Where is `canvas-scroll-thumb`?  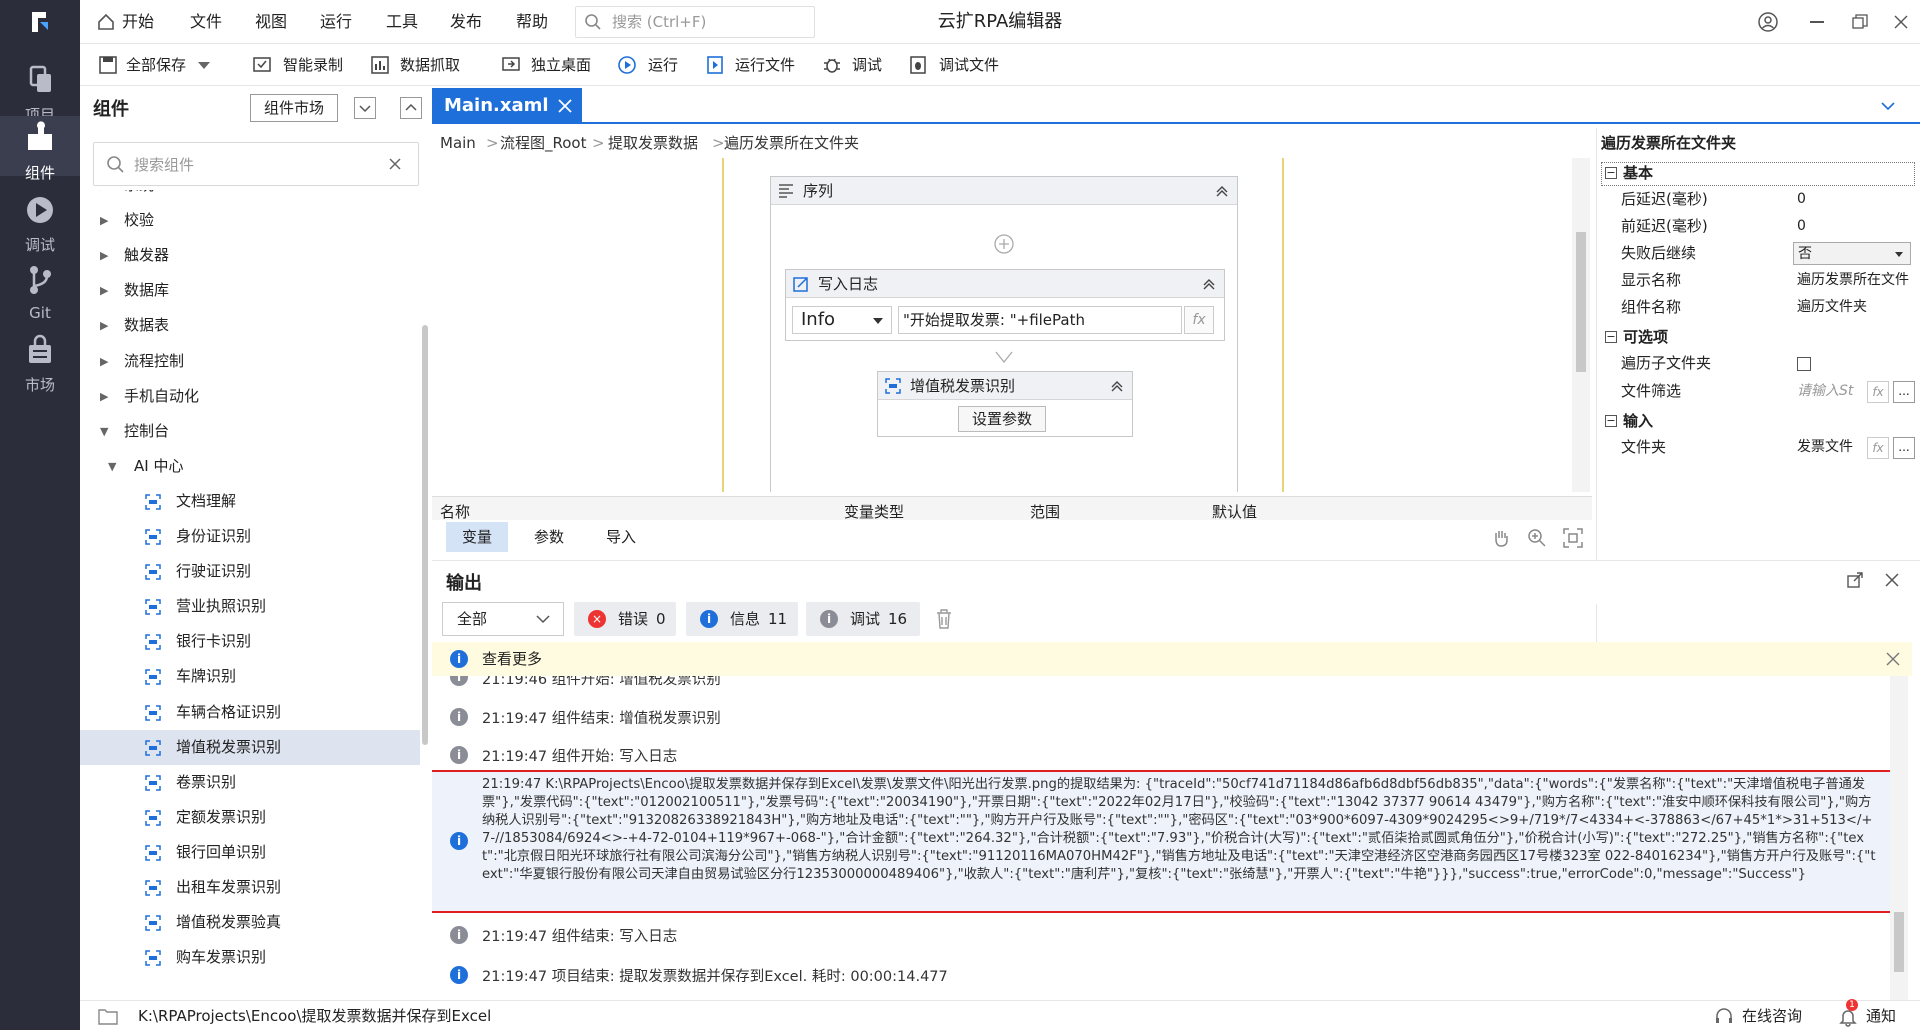 canvas-scroll-thumb is located at coordinates (1581, 302).